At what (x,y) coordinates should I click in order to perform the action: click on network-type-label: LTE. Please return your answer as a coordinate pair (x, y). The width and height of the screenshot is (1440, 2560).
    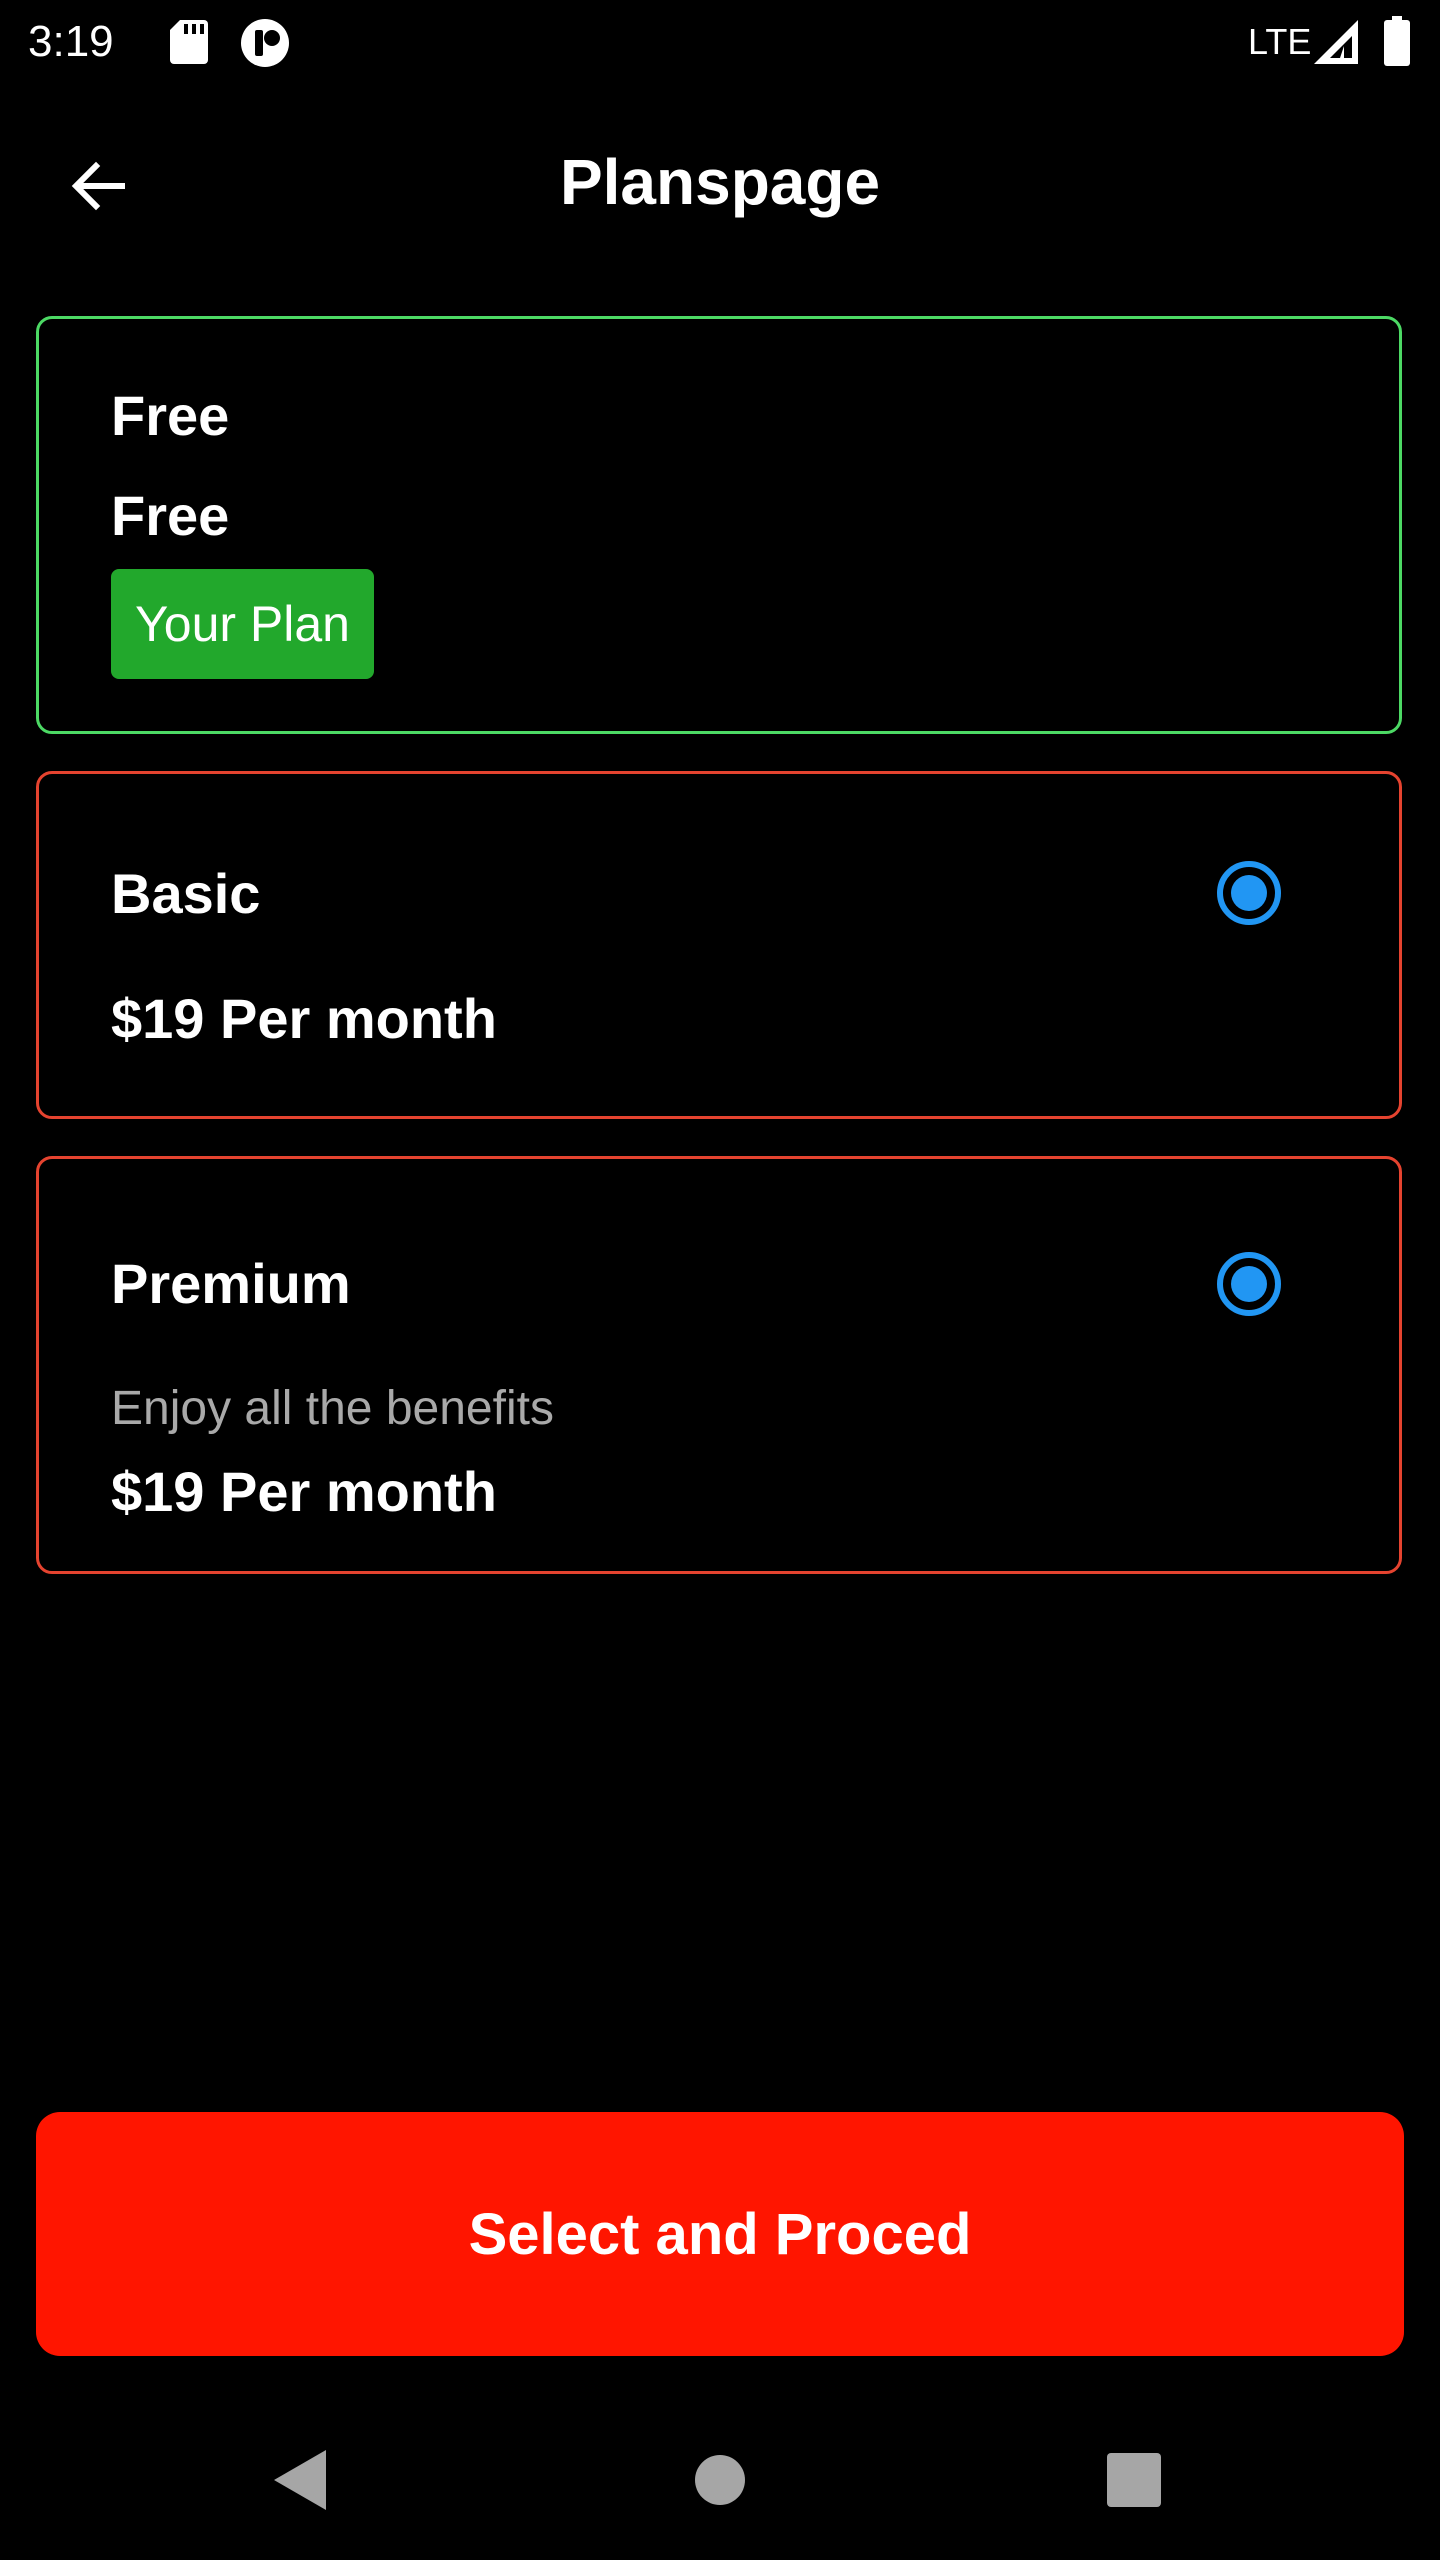
    Looking at the image, I should click on (1280, 41).